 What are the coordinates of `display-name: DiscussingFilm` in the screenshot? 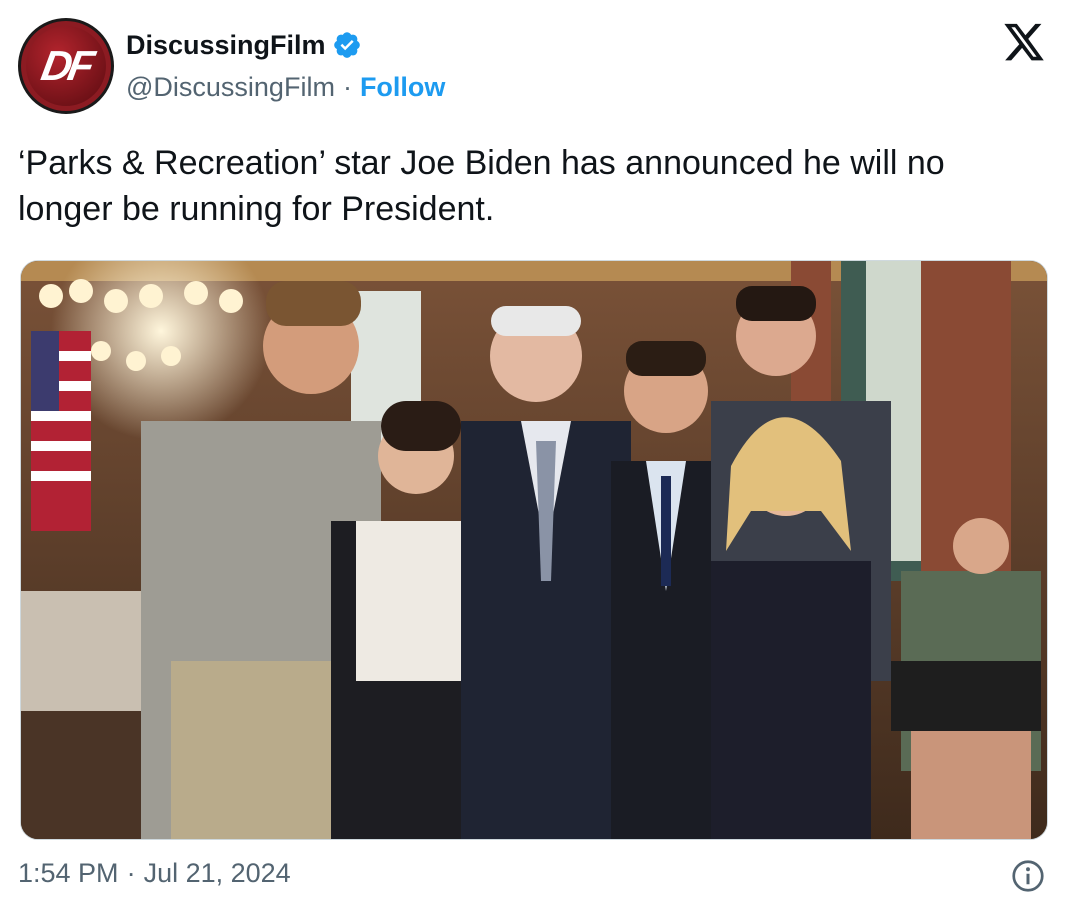 It's located at (226, 45).